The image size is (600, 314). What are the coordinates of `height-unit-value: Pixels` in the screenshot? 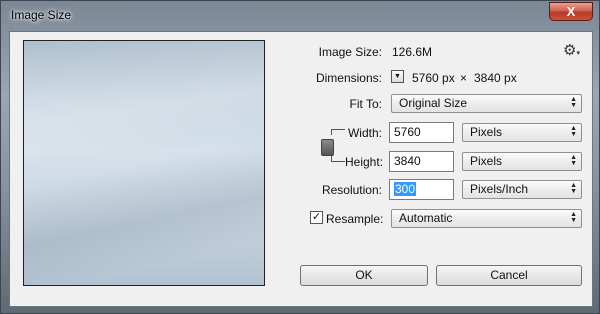 It's located at (486, 161).